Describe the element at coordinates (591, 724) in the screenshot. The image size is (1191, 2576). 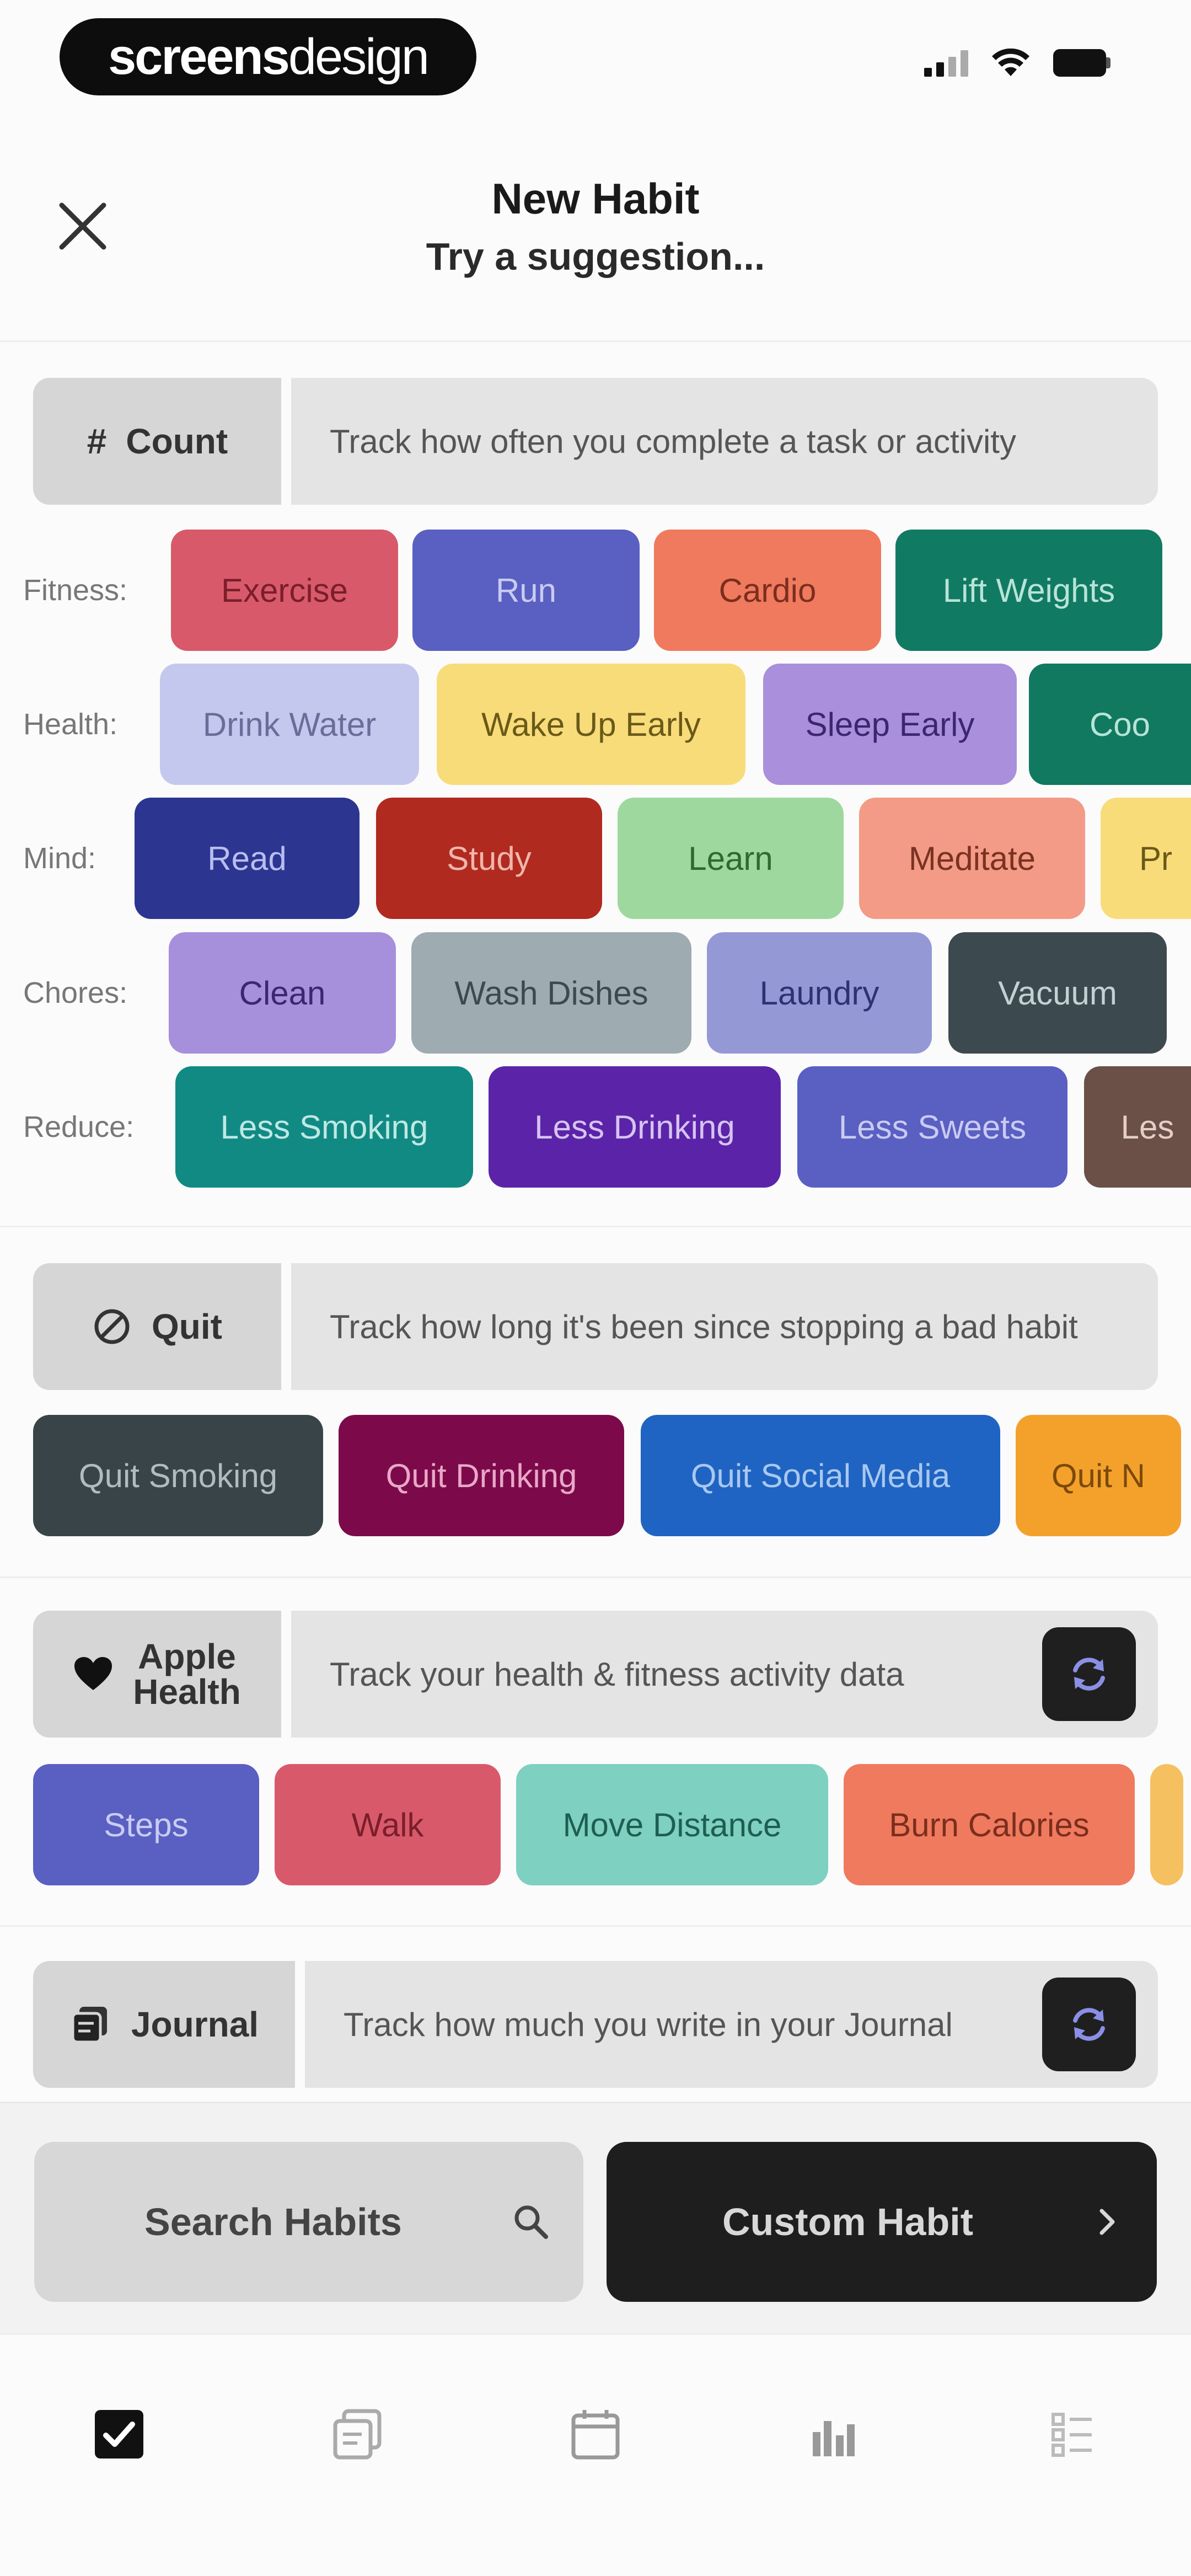
I see `habit-suggestion-chip: Wake Up Early` at that location.